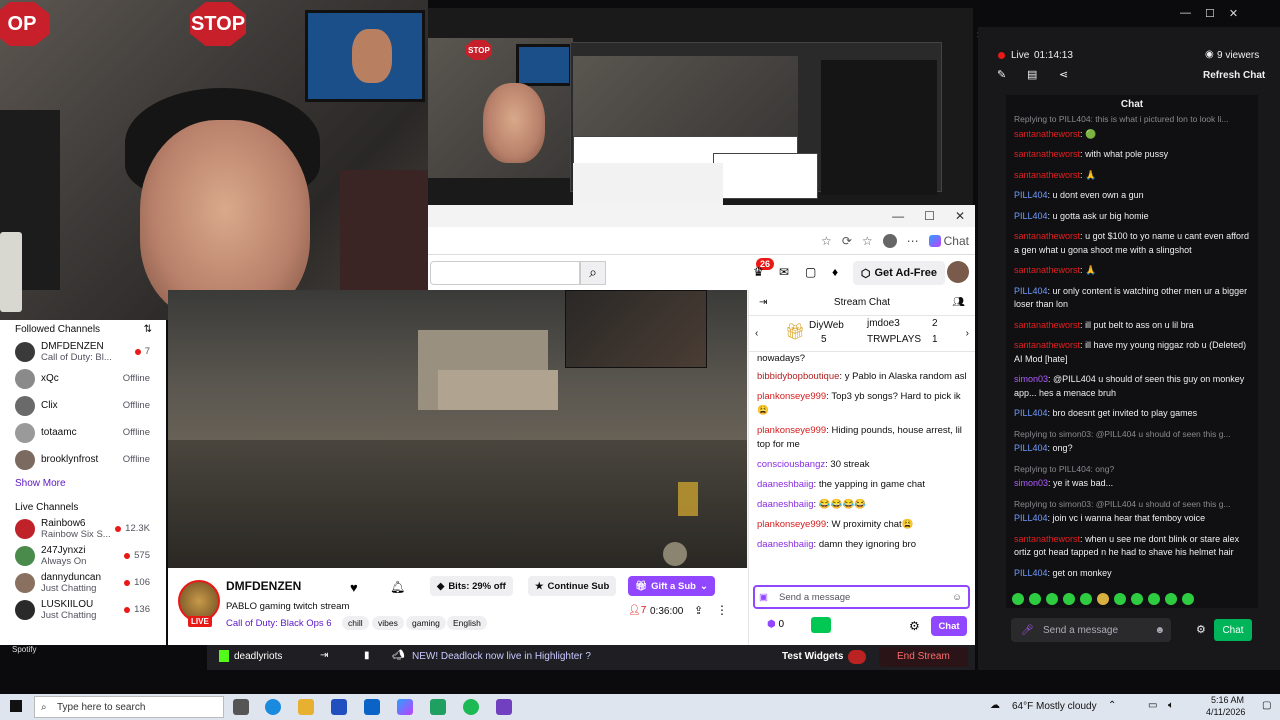  Describe the element at coordinates (948, 241) in the screenshot. I see `copilot-chat-button: Chat` at that location.